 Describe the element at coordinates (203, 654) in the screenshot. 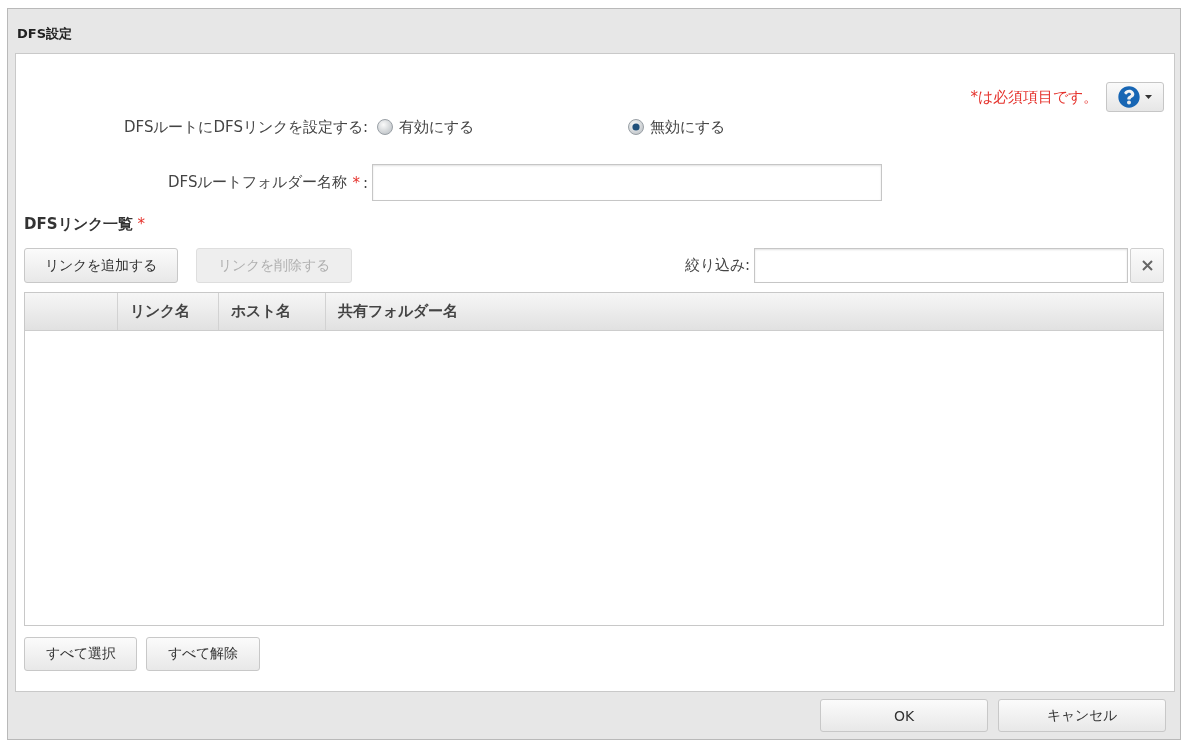

I see `deselect-all-button: すべて解除` at that location.